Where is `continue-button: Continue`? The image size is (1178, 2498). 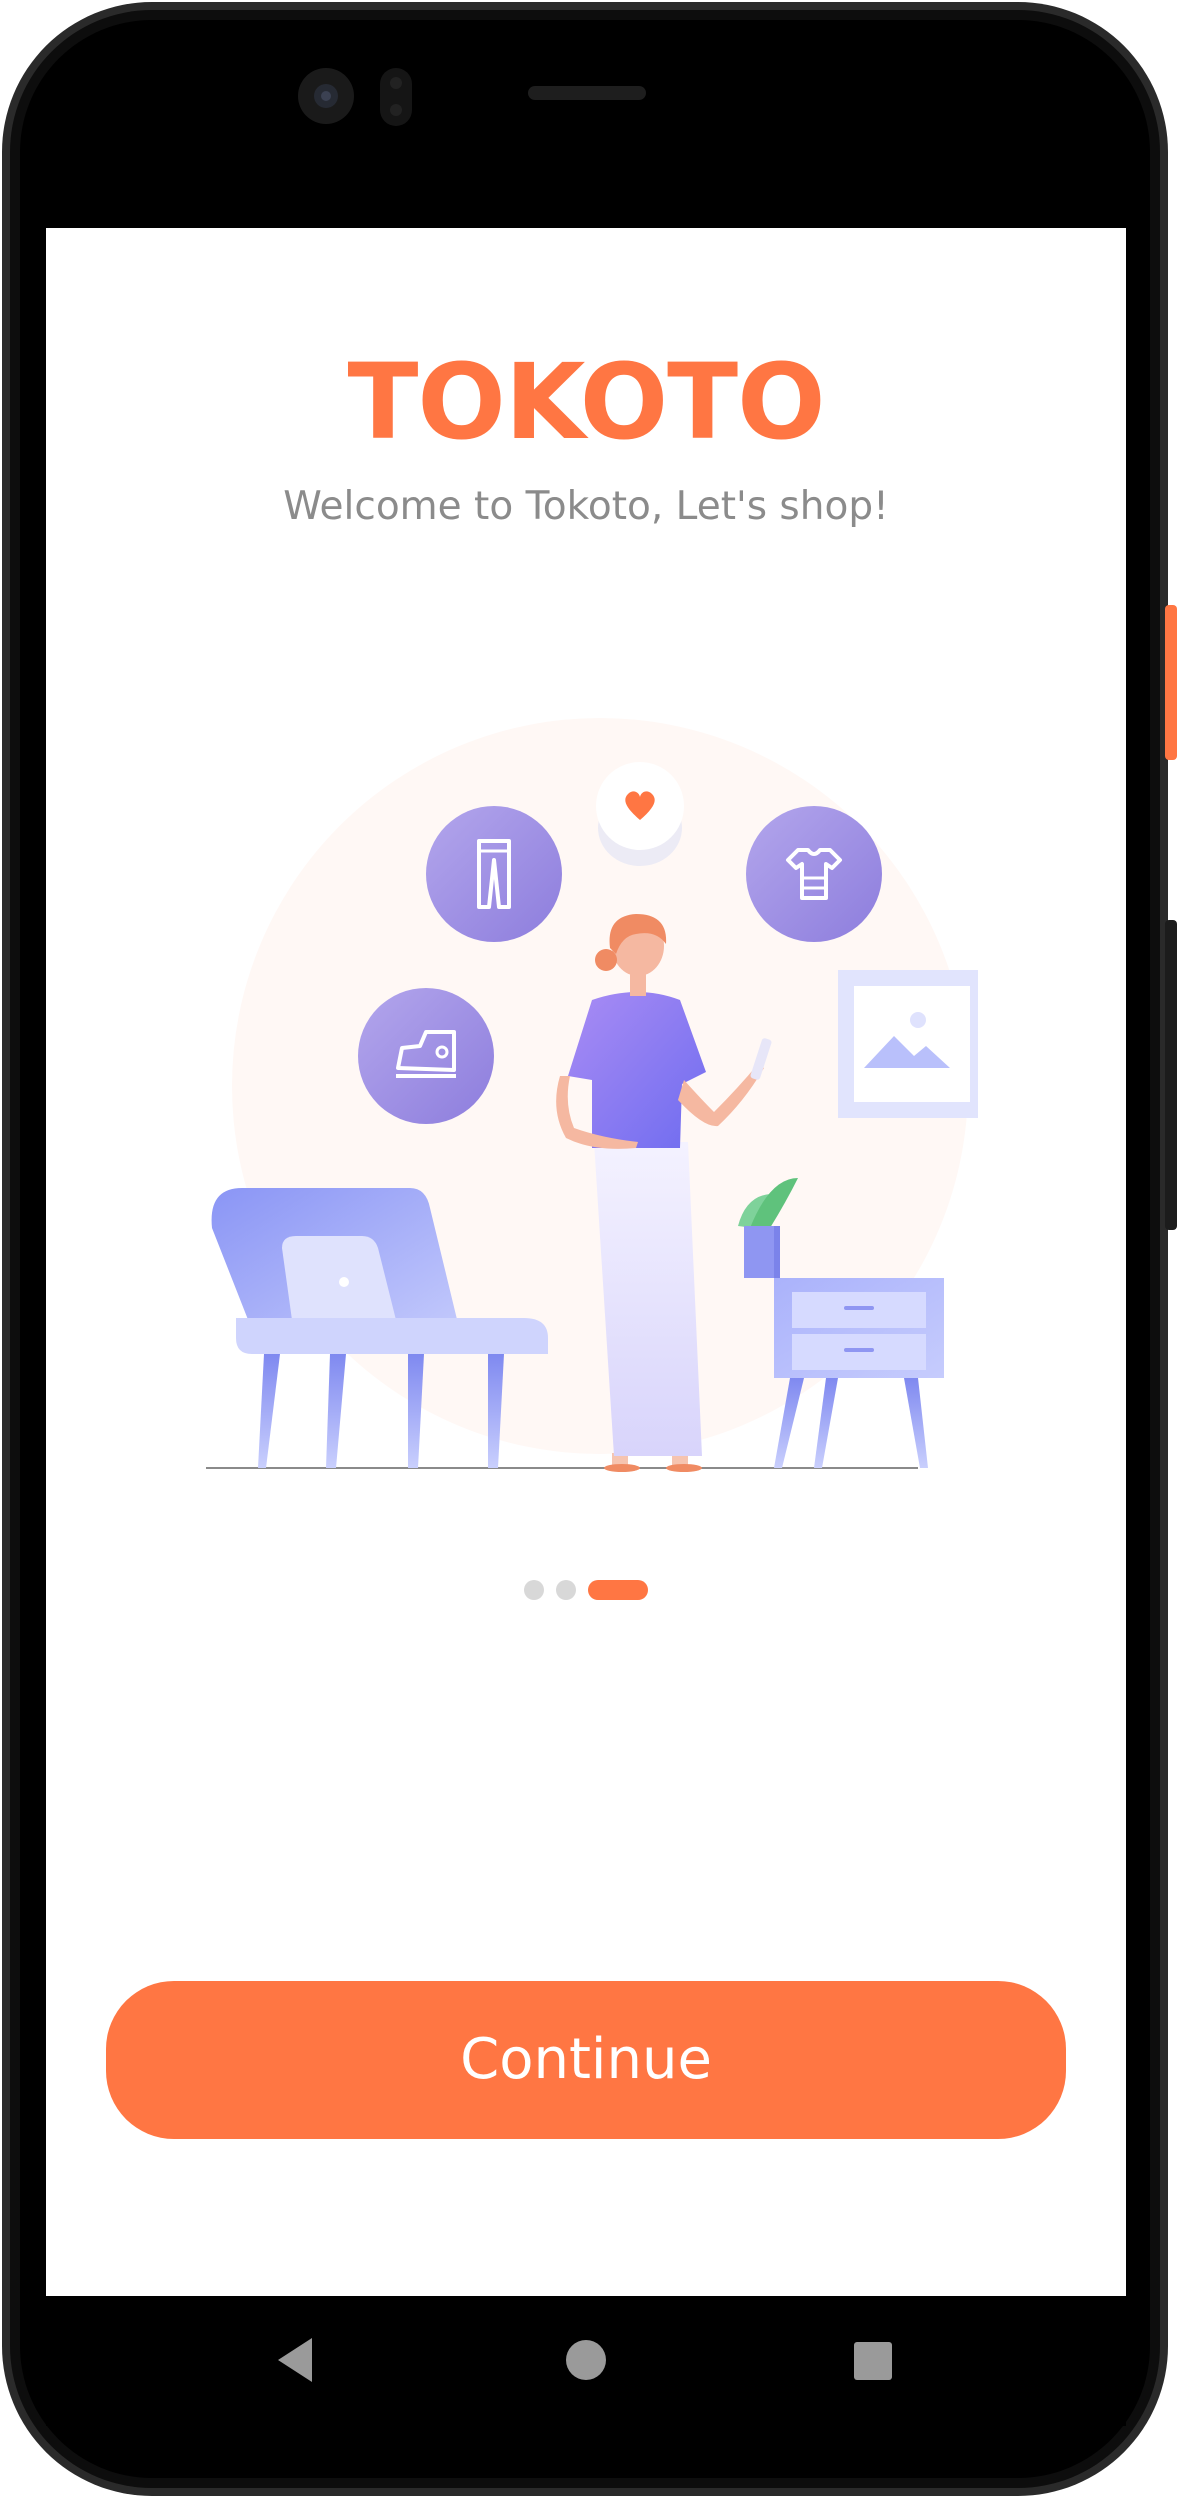 continue-button: Continue is located at coordinates (586, 2060).